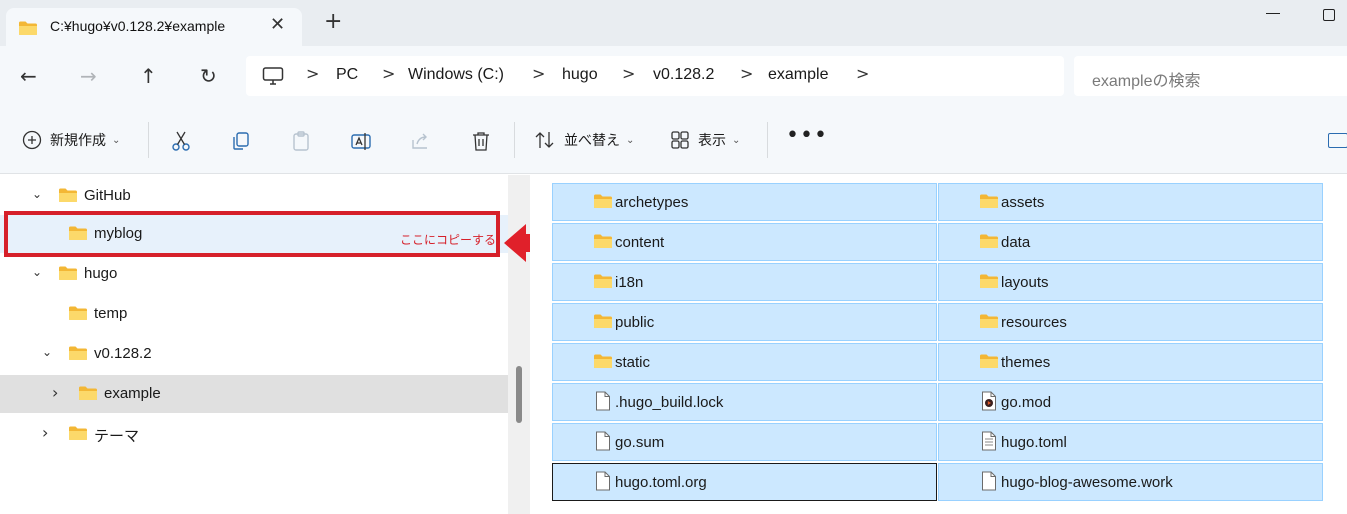  What do you see at coordinates (580, 75) in the screenshot?
I see `breadcrumb-hugo: hugo` at bounding box center [580, 75].